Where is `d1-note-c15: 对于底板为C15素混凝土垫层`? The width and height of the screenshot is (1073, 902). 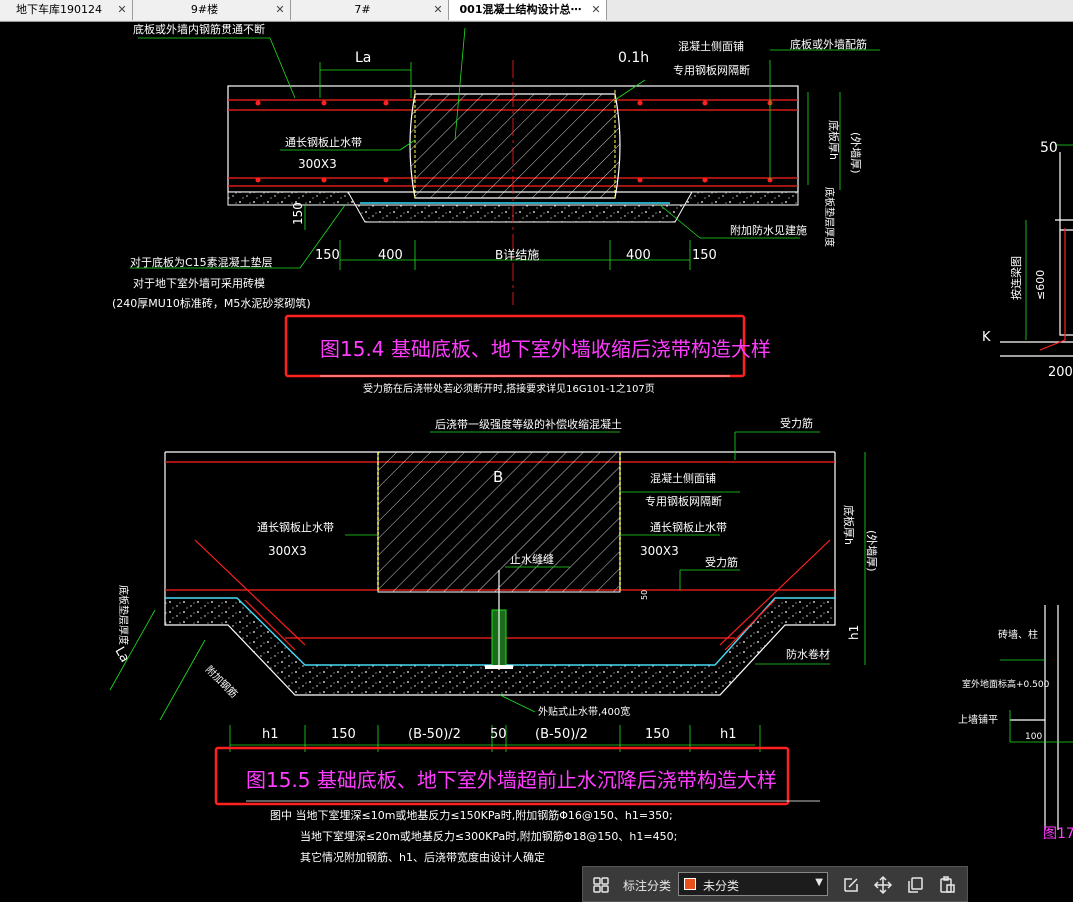
d1-note-c15: 对于底板为C15素混凝土垫层 is located at coordinates (201, 262).